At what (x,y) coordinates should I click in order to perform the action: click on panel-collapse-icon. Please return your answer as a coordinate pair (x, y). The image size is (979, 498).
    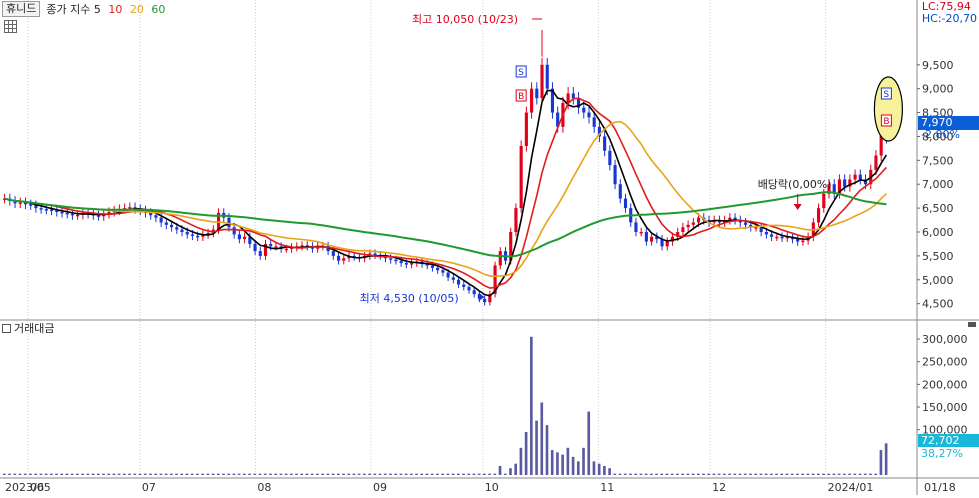
    Looking at the image, I should click on (972, 324).